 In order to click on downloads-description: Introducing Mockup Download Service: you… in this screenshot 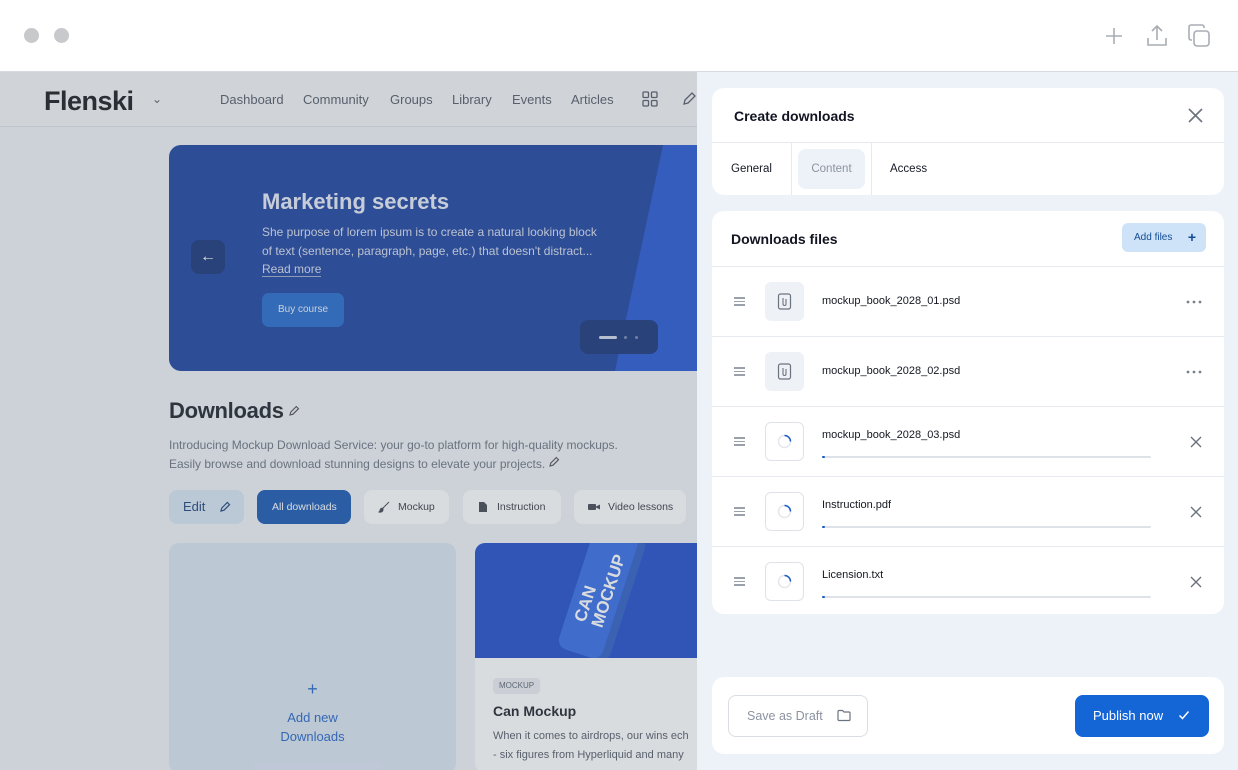, I will do `click(393, 454)`.